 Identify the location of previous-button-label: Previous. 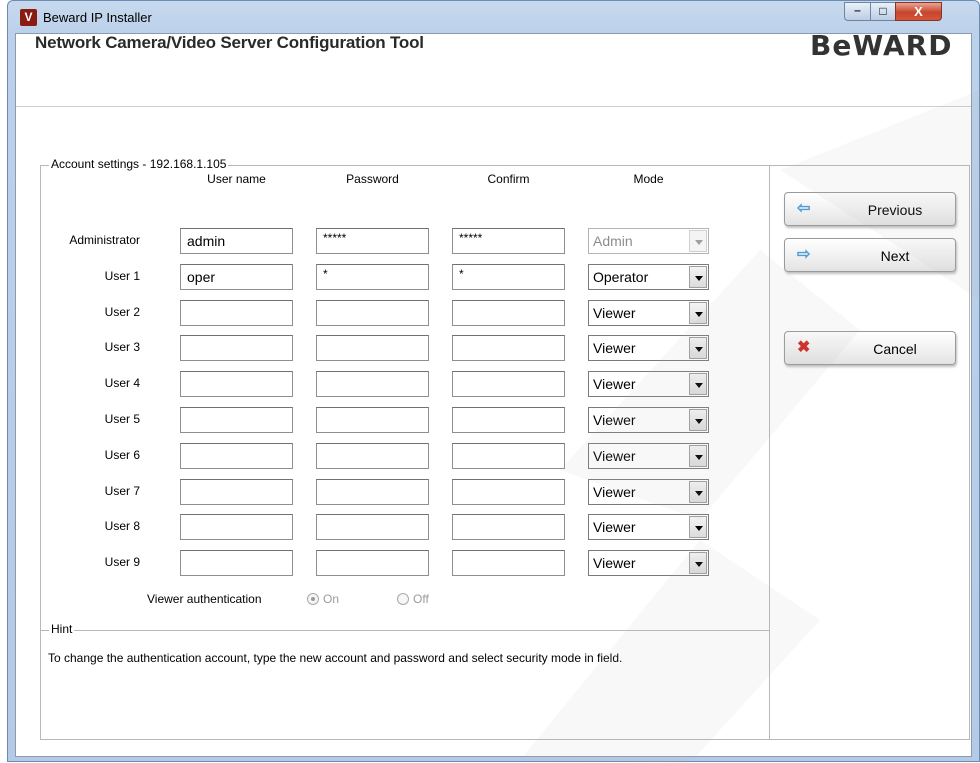
(895, 210).